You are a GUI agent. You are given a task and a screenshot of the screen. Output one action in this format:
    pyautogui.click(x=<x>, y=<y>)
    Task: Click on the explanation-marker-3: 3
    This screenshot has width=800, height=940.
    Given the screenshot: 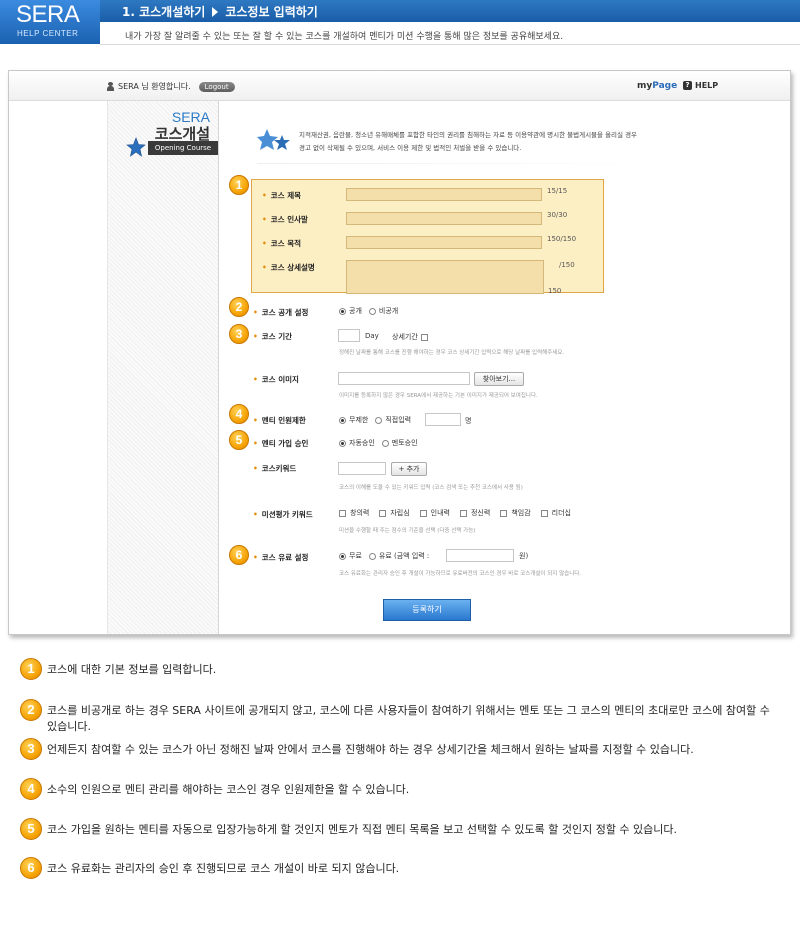 What is the action you would take?
    pyautogui.click(x=31, y=749)
    